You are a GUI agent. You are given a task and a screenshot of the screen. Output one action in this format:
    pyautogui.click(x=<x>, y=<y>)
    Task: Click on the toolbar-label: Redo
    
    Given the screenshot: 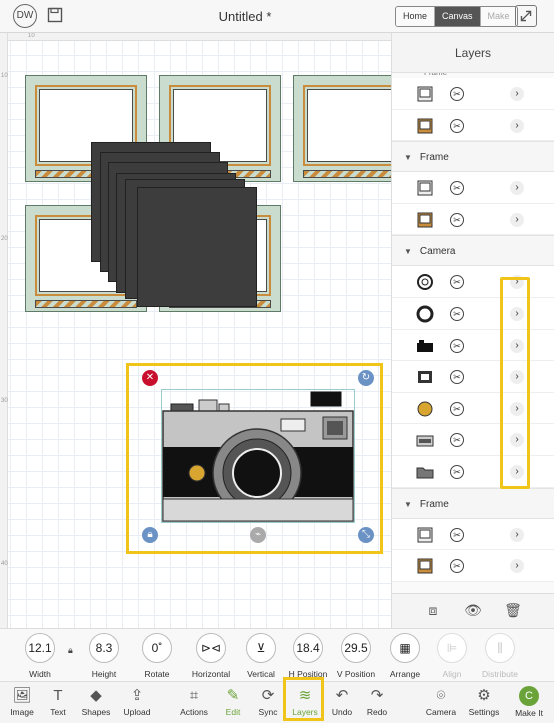 What is the action you would take?
    pyautogui.click(x=377, y=712)
    